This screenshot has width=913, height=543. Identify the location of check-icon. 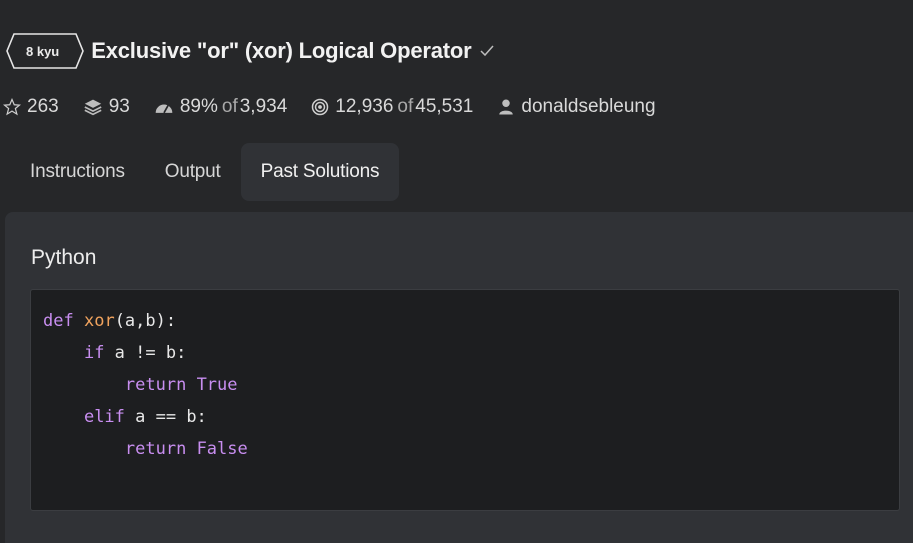
(487, 51).